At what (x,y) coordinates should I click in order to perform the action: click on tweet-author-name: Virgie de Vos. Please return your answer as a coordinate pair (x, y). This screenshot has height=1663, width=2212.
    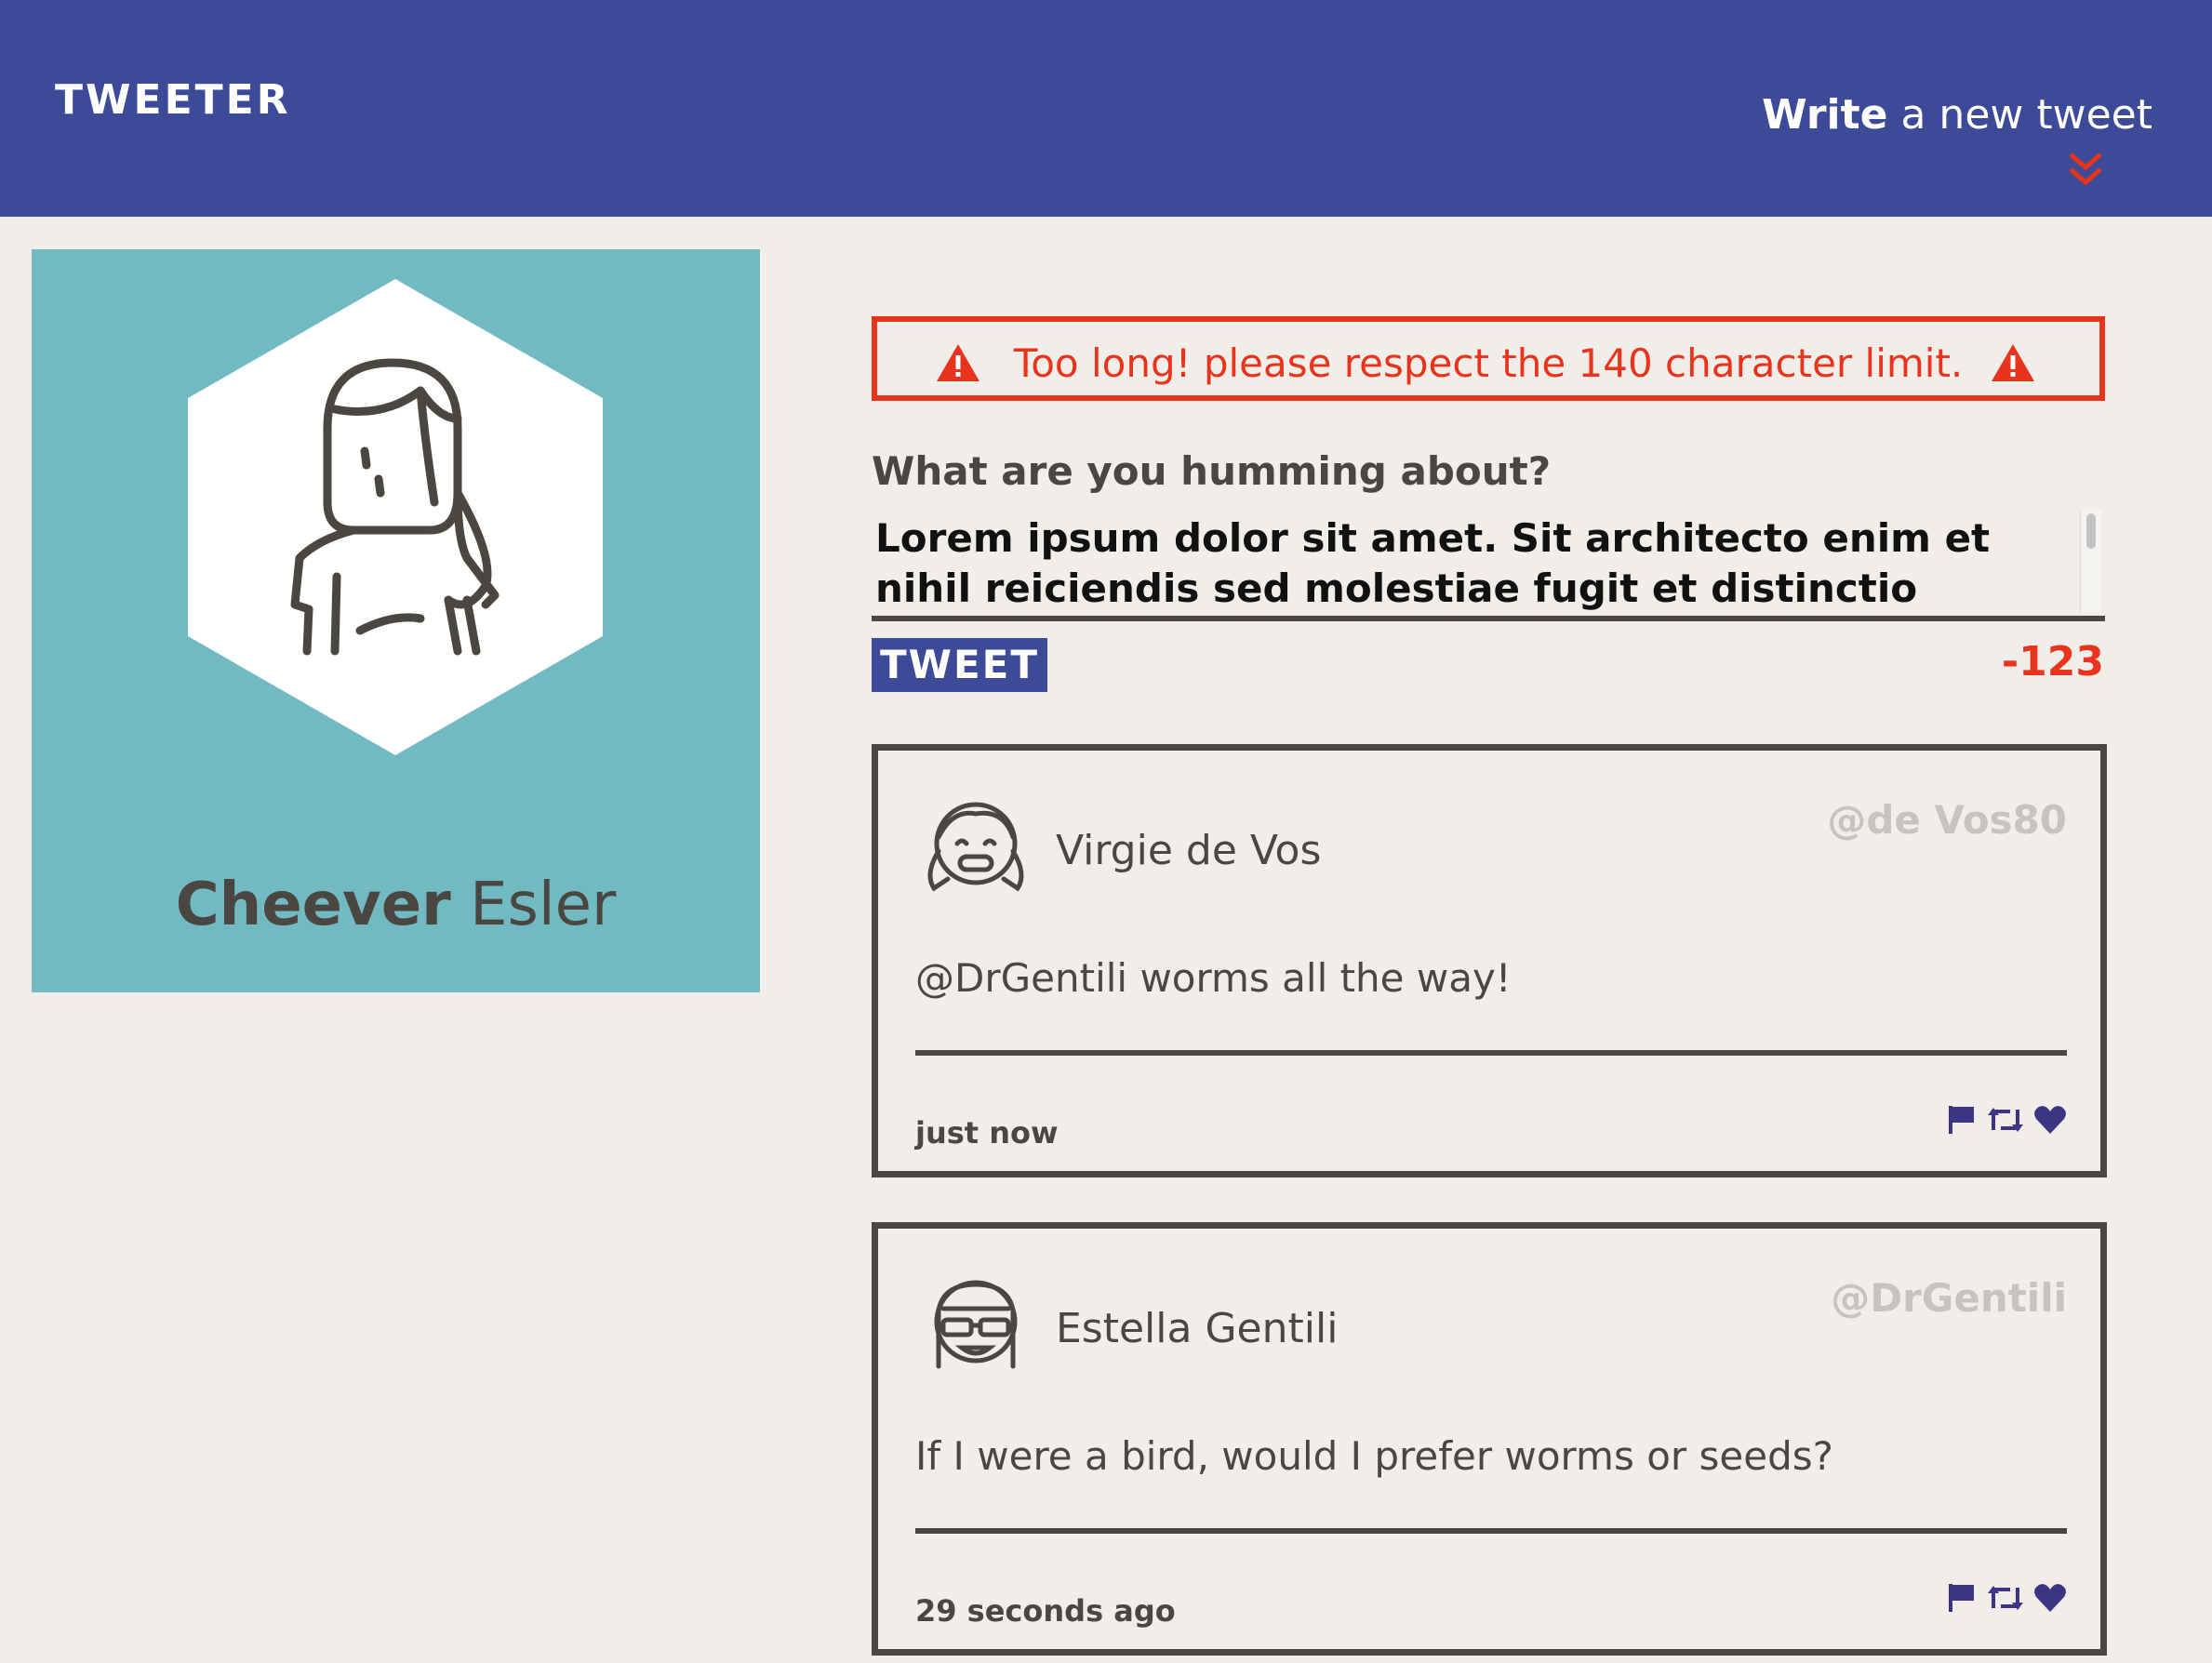
    Looking at the image, I should click on (1188, 851).